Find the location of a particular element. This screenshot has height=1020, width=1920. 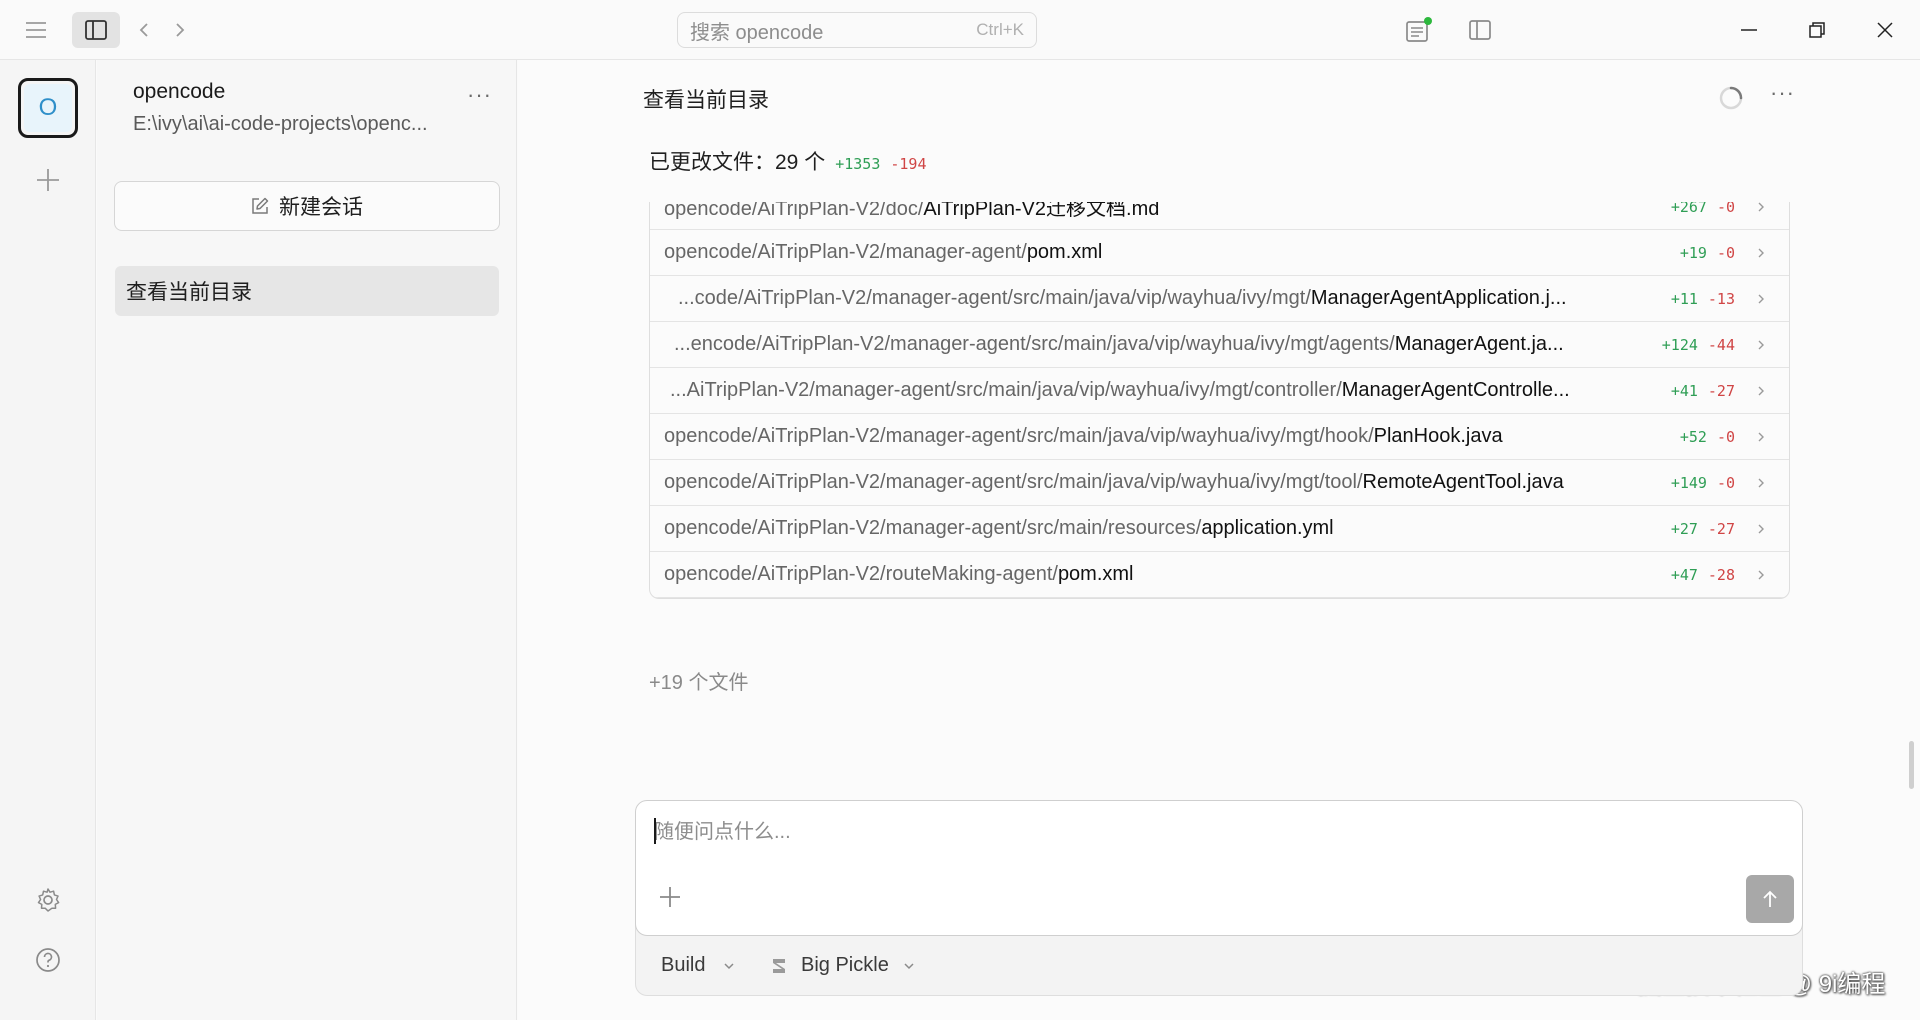

file-stats: +11 -13 is located at coordinates (1703, 299).